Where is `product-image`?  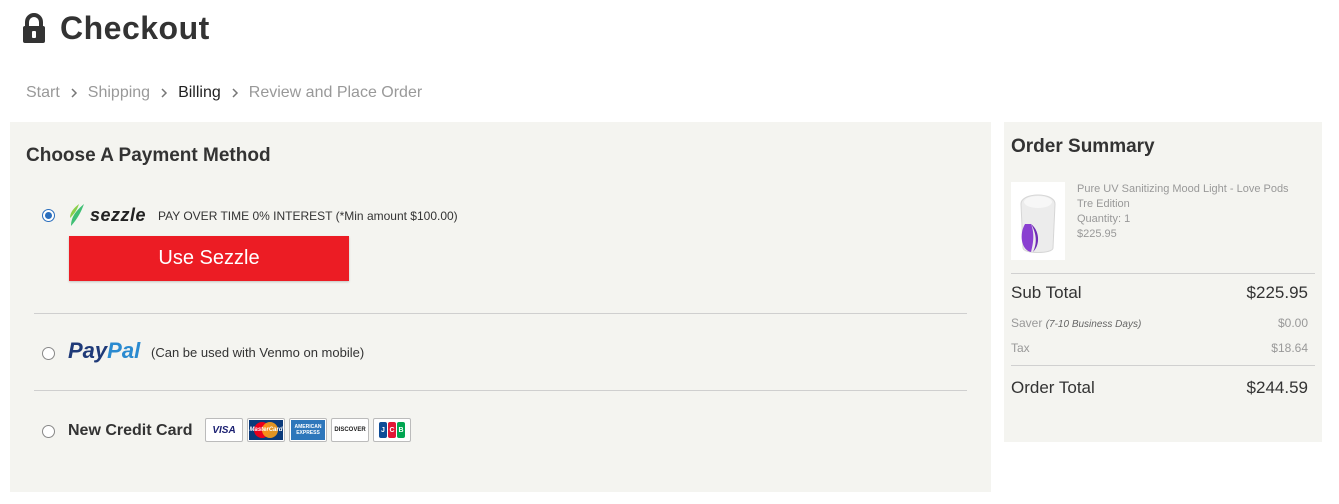
product-image is located at coordinates (1038, 221).